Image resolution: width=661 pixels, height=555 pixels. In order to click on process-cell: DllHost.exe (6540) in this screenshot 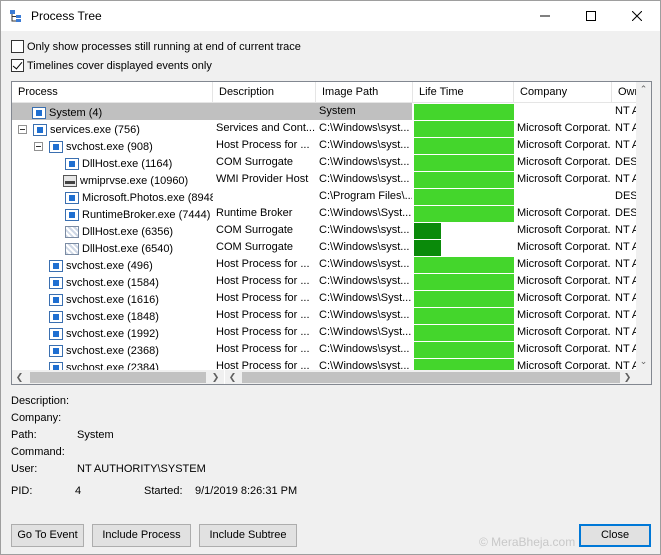, I will do `click(138, 247)`.